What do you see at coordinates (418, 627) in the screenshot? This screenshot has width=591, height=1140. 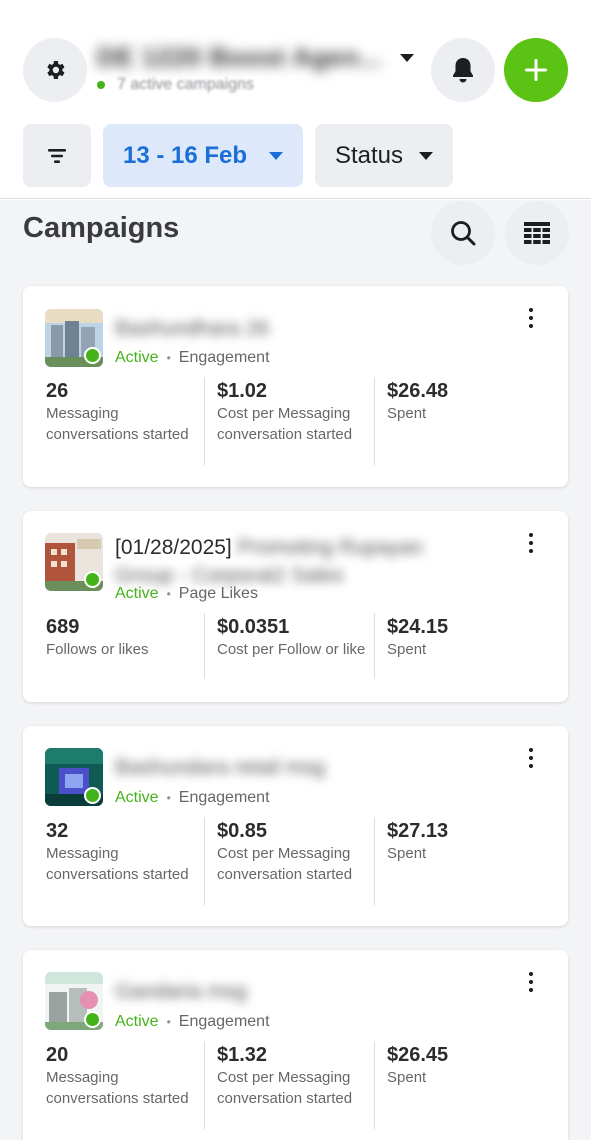 I see `metric-value: $24.15` at bounding box center [418, 627].